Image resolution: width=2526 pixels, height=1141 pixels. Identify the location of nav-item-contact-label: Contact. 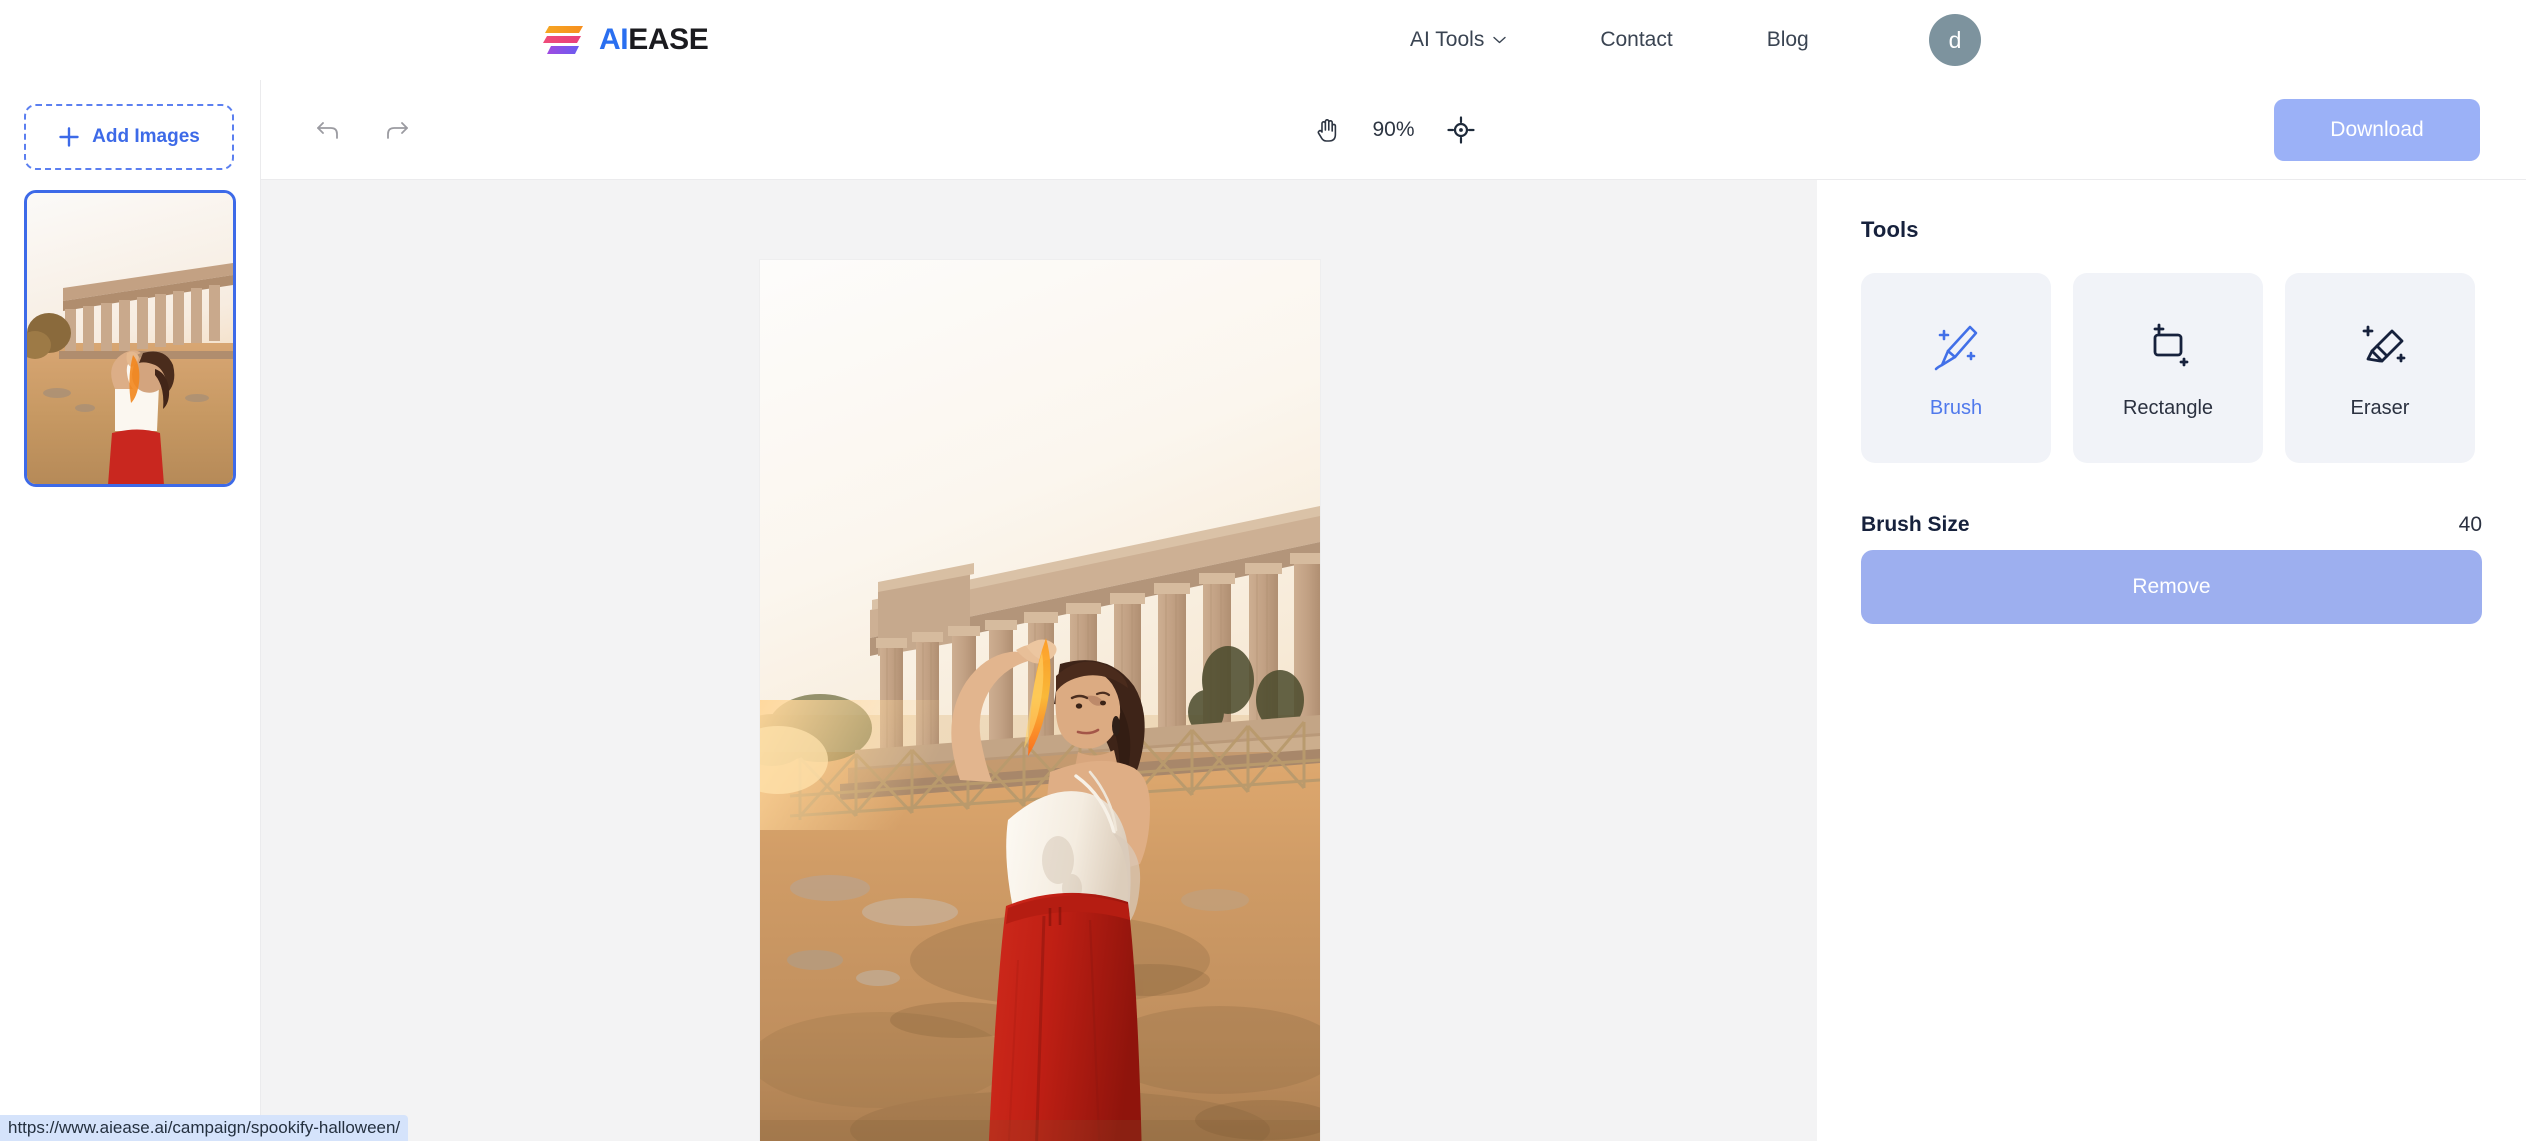
(1636, 39).